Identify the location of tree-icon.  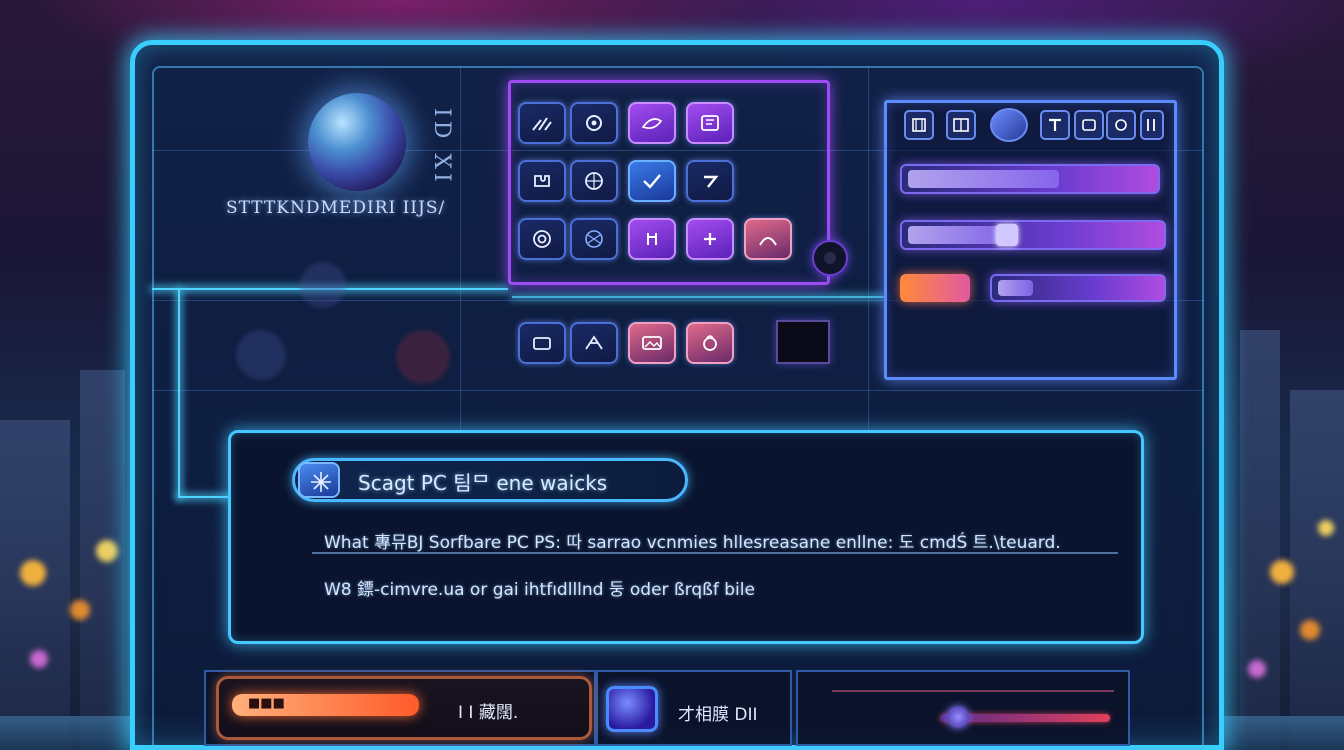
(652, 239).